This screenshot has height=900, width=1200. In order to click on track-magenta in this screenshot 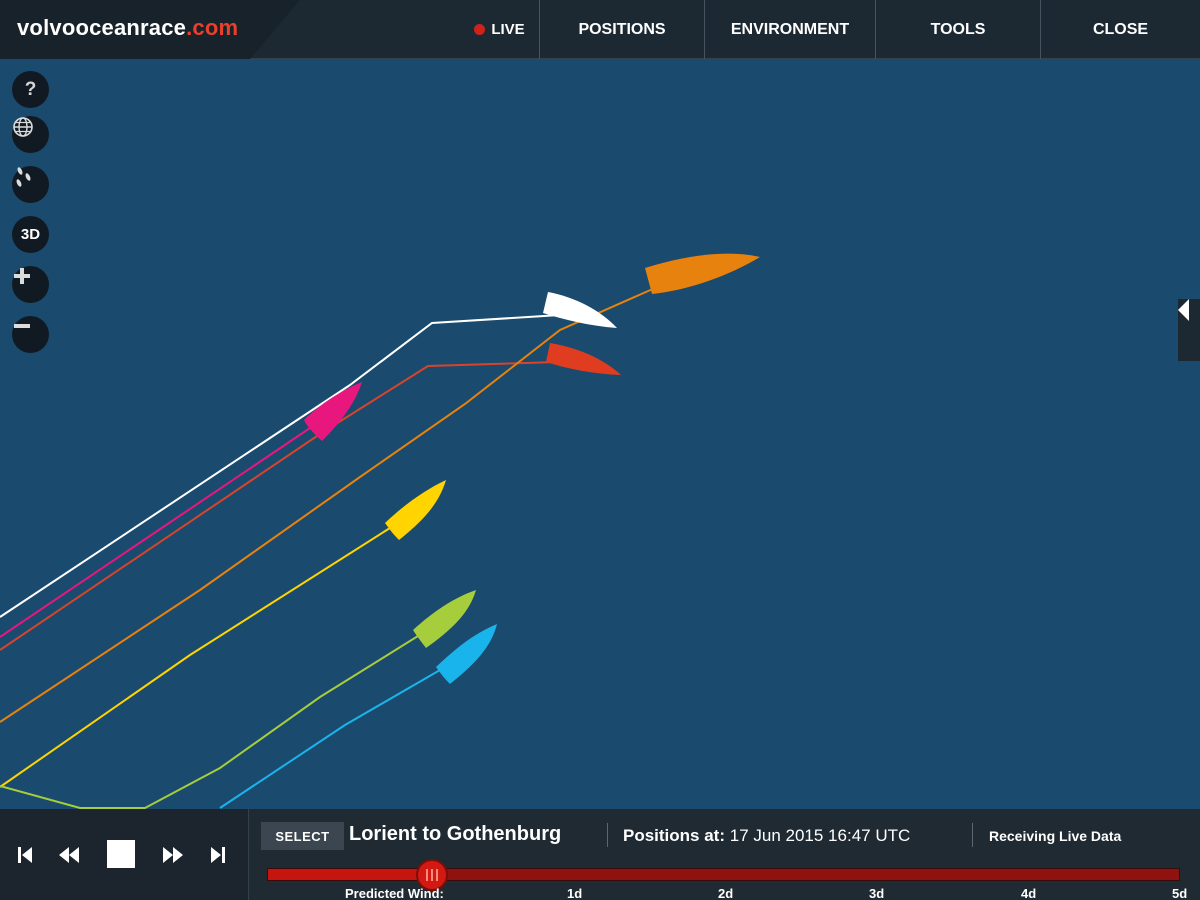, I will do `click(155, 532)`.